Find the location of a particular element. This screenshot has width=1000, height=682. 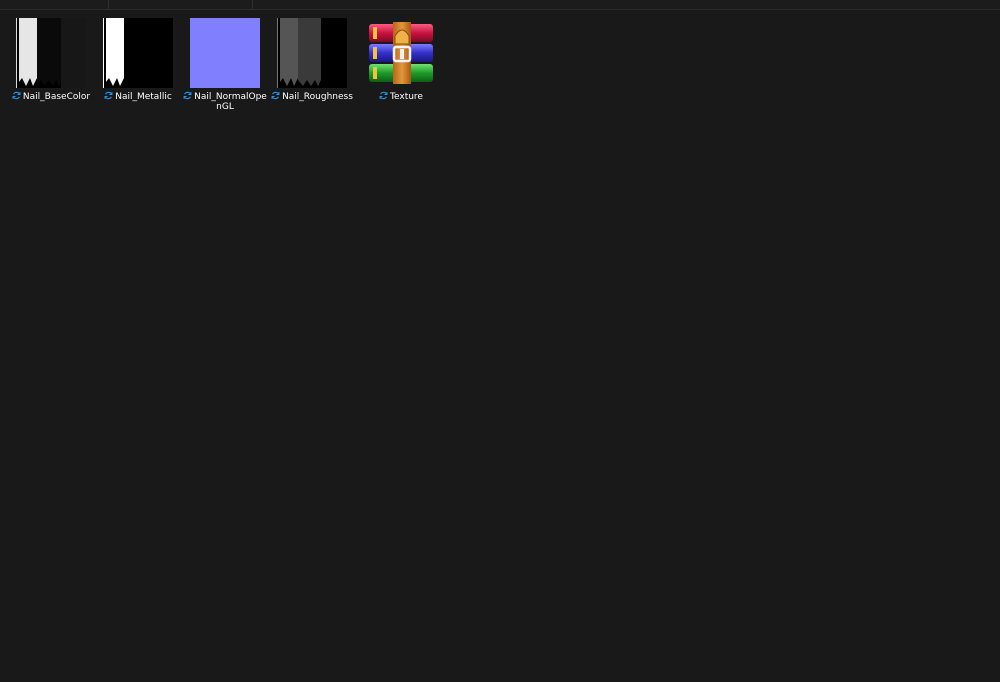

file-name: Nail_Metallic is located at coordinates (143, 97).